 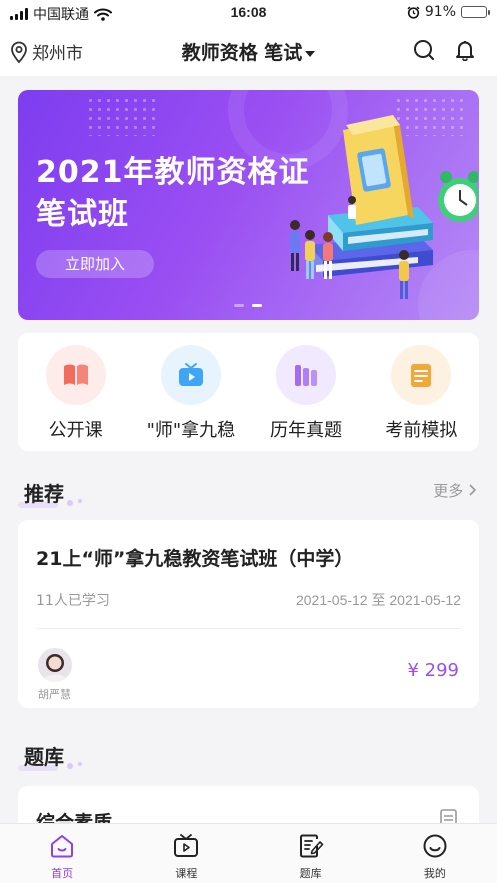 What do you see at coordinates (248, 13) in the screenshot?
I see `status-bar: 中国联通 16:08 91%` at bounding box center [248, 13].